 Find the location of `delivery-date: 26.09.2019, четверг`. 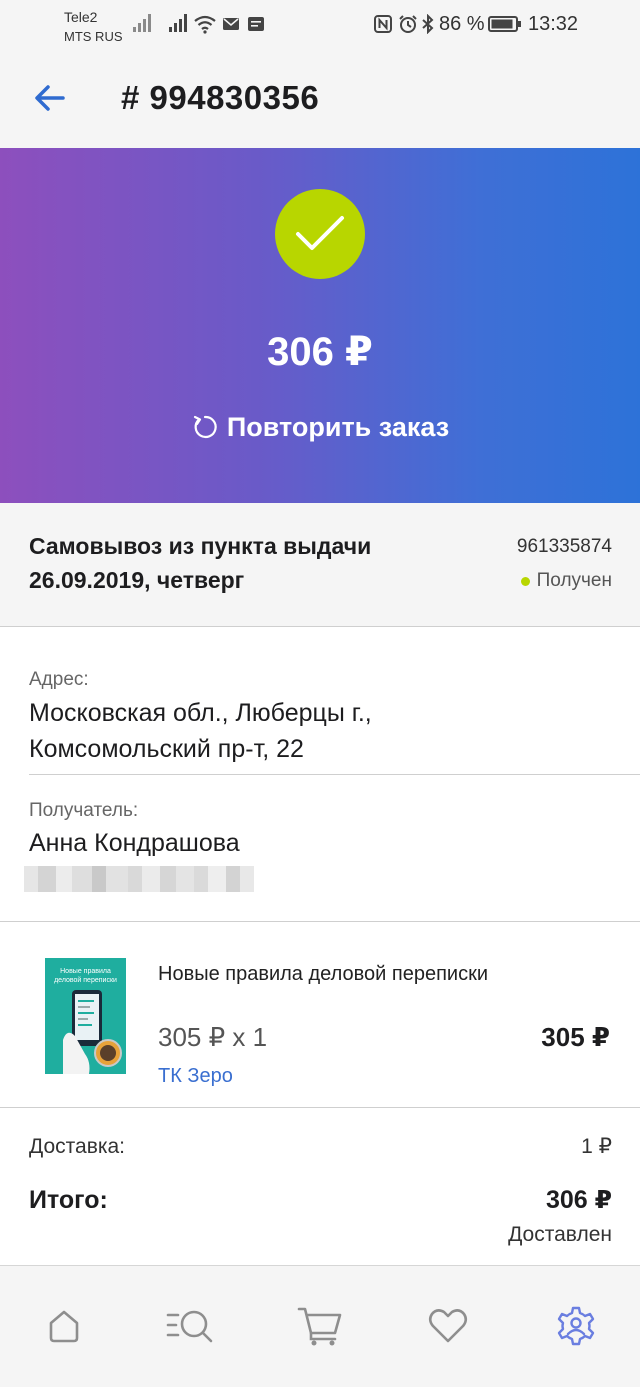

delivery-date: 26.09.2019, четверг is located at coordinates (137, 580).